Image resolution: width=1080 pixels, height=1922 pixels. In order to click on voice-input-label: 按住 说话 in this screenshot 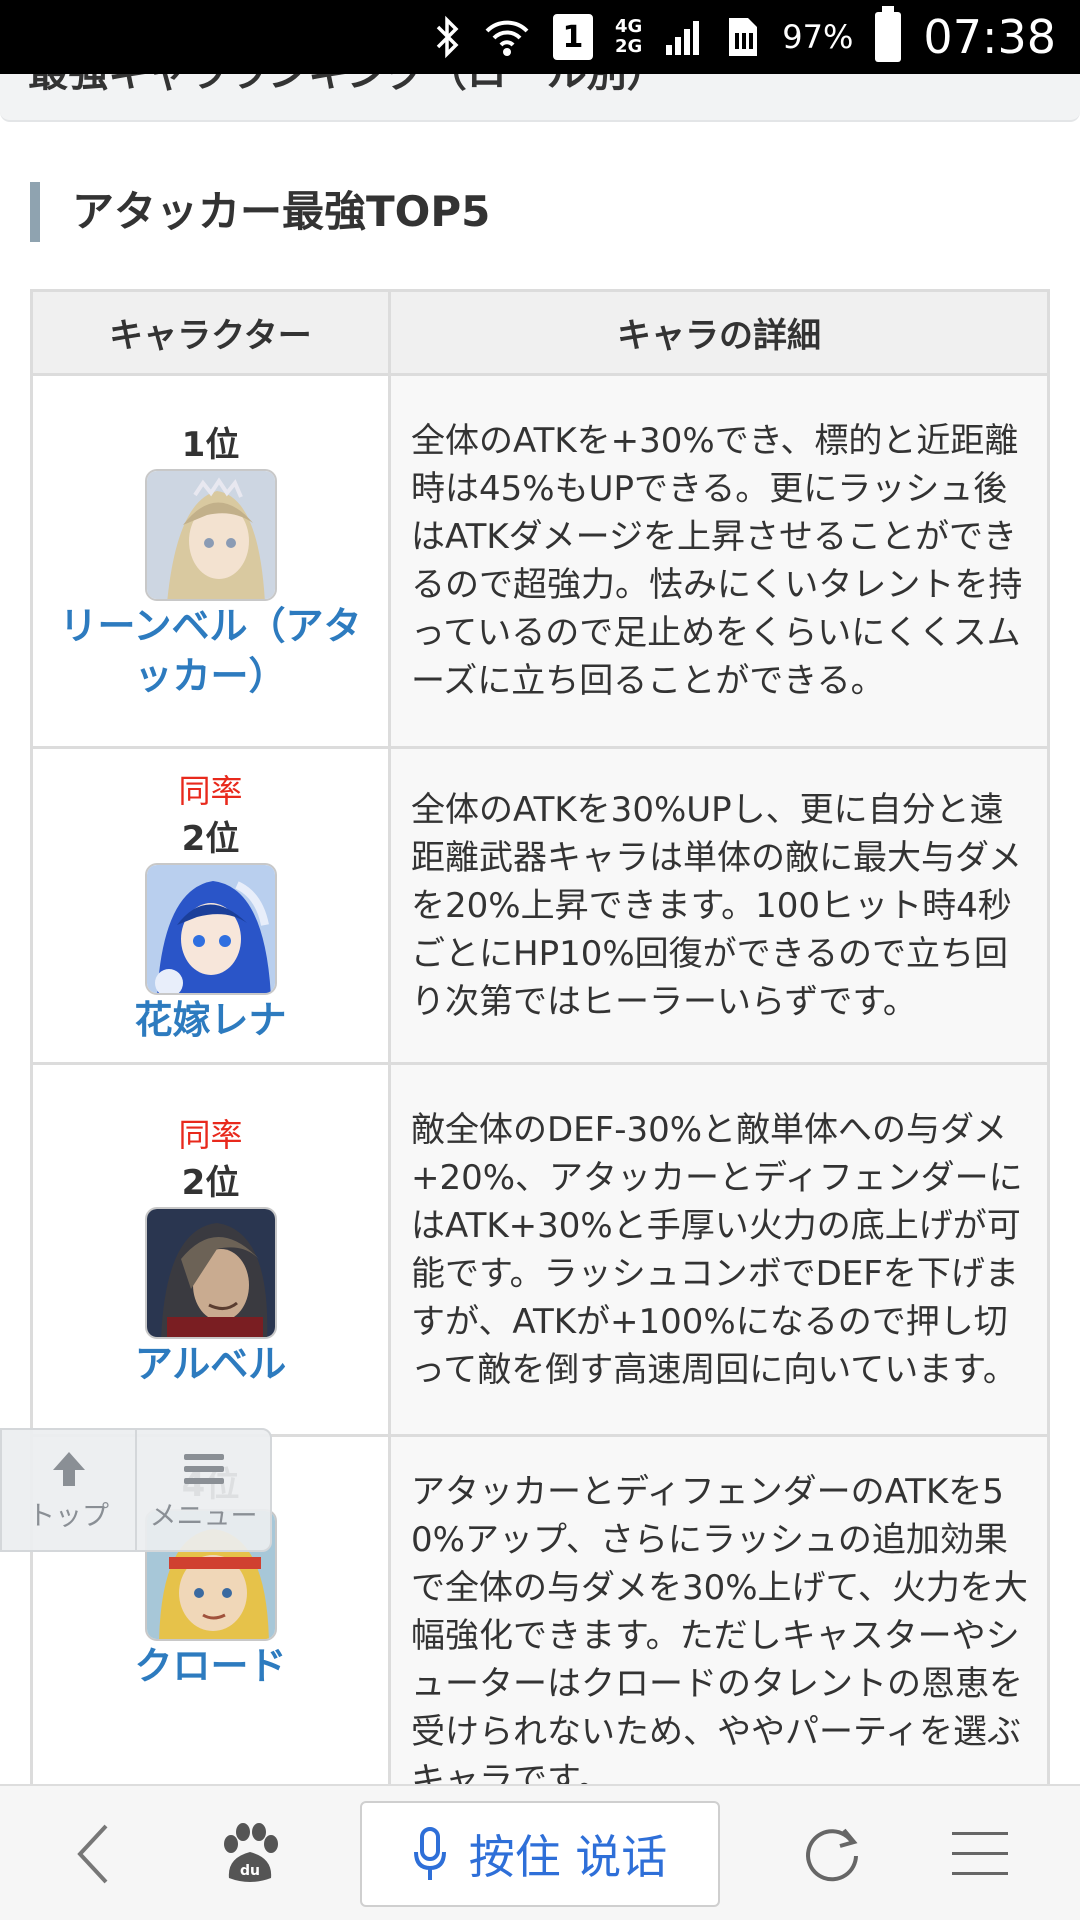, I will do `click(568, 1857)`.